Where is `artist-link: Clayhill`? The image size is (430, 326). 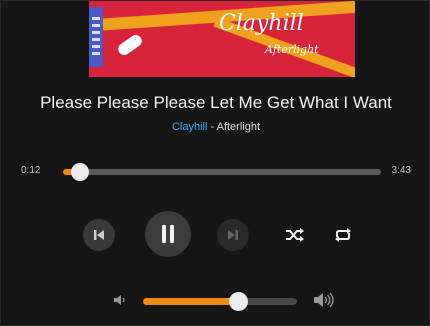
artist-link: Clayhill is located at coordinates (189, 127).